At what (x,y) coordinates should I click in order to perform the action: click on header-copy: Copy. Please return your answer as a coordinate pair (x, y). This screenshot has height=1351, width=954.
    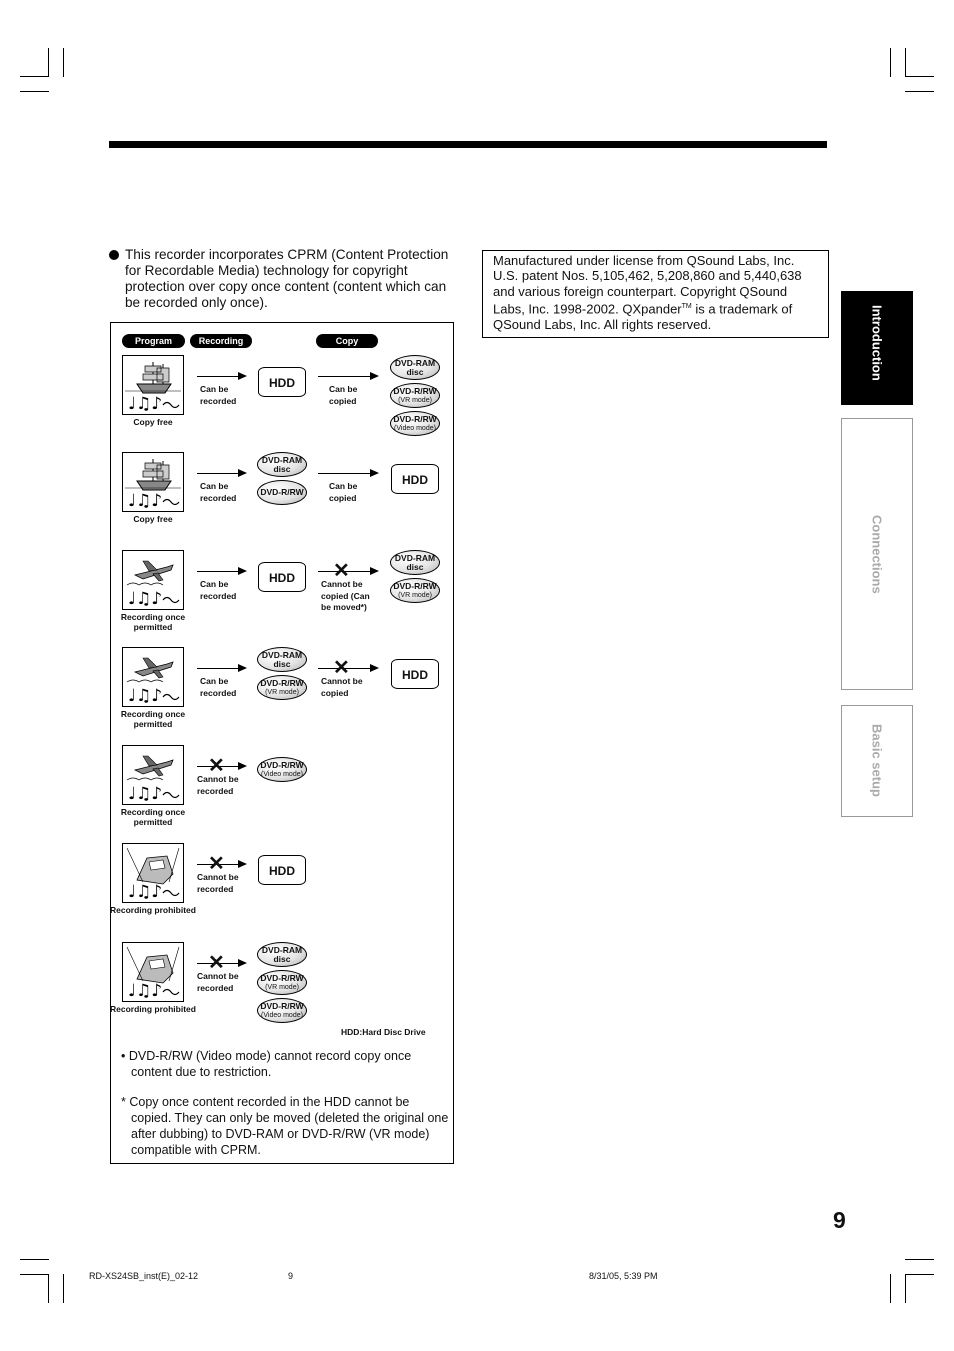
    Looking at the image, I should click on (347, 341).